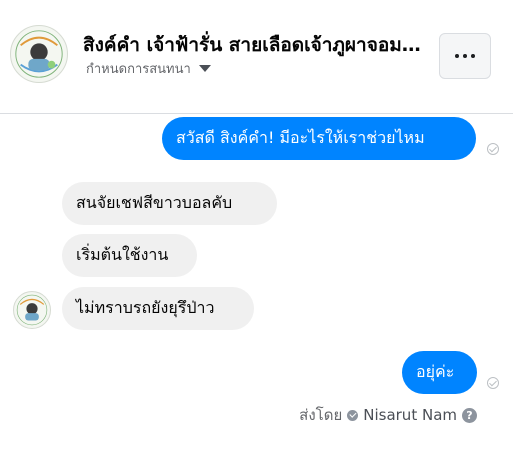 The image size is (513, 450). Describe the element at coordinates (32, 310) in the screenshot. I see `sender-avatar` at that location.